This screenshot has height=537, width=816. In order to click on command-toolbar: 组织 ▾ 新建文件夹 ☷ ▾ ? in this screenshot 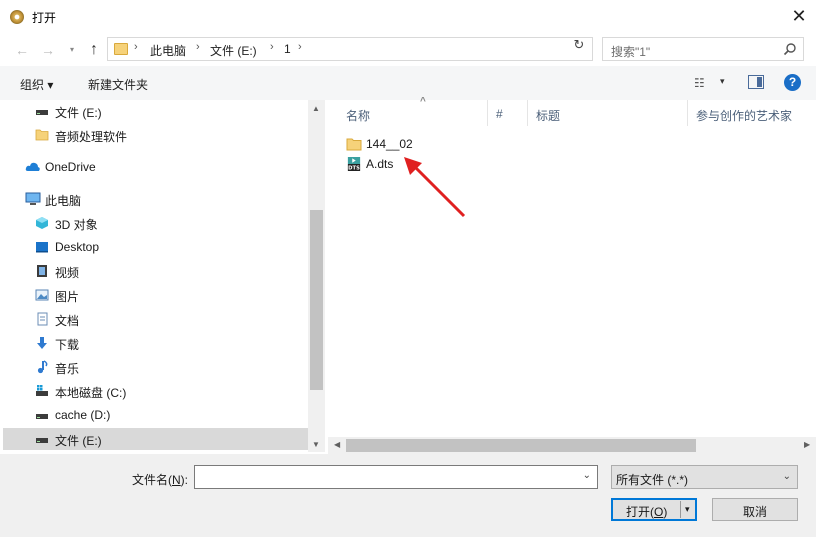, I will do `click(408, 83)`.